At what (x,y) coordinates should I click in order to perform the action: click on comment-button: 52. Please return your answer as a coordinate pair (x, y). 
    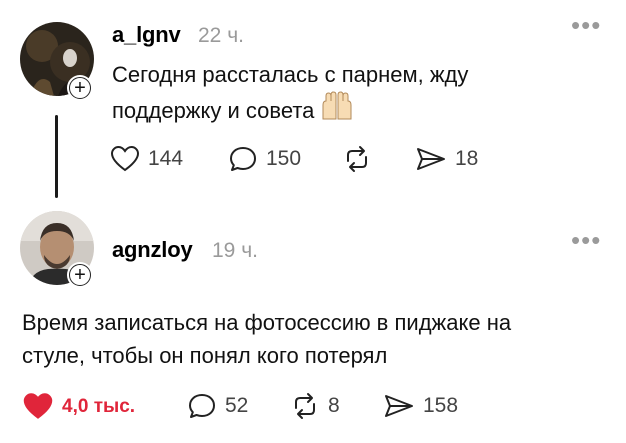
    Looking at the image, I should click on (217, 406).